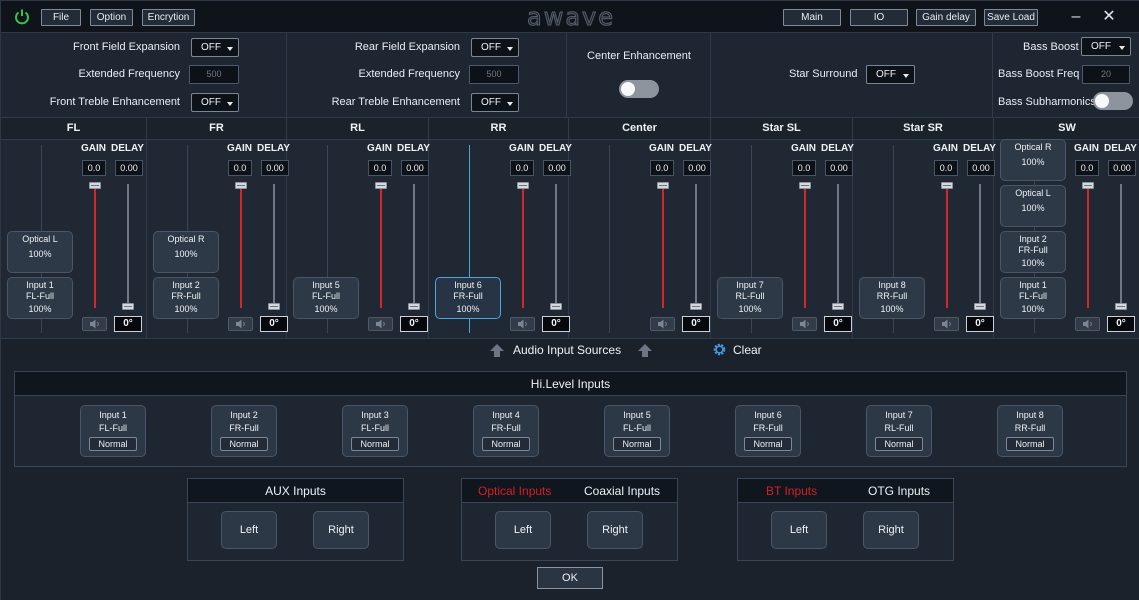 The image size is (1139, 600). Describe the element at coordinates (570, 578) in the screenshot. I see `ok-button: OK` at that location.